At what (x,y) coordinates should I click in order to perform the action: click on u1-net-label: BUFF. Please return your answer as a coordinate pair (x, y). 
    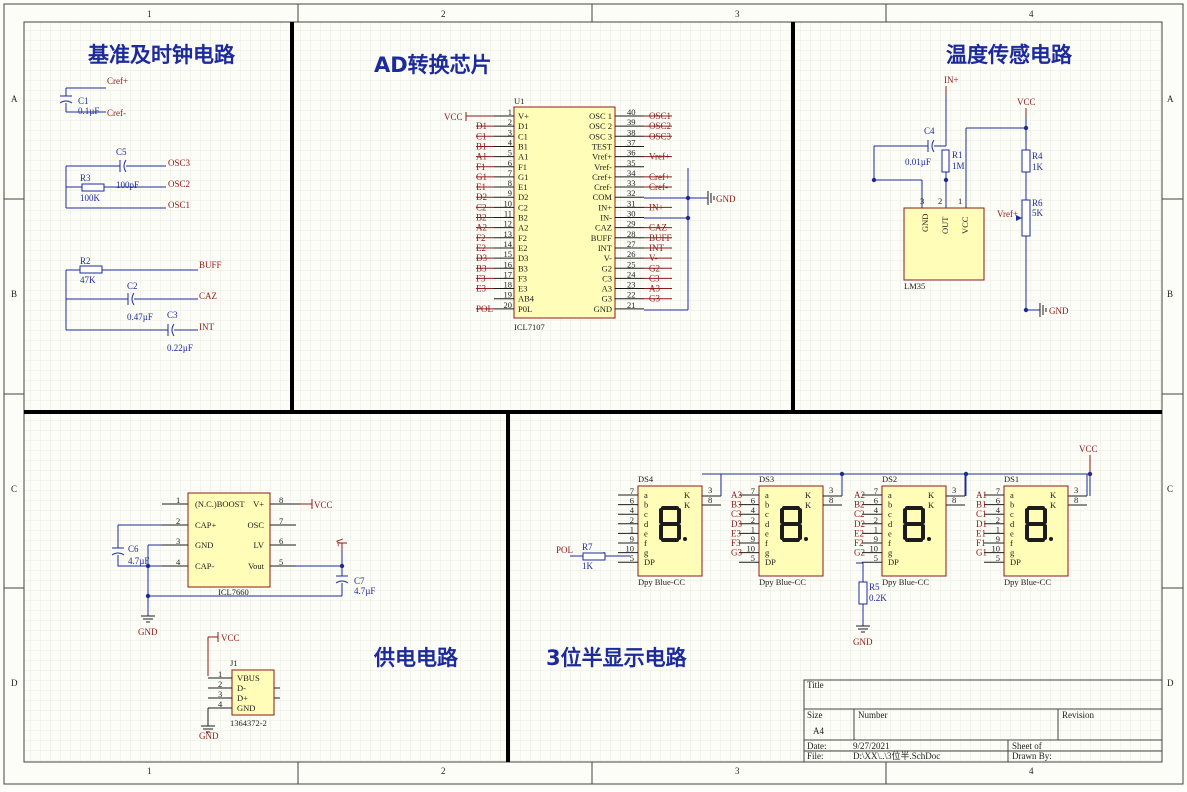
    Looking at the image, I should click on (660, 238).